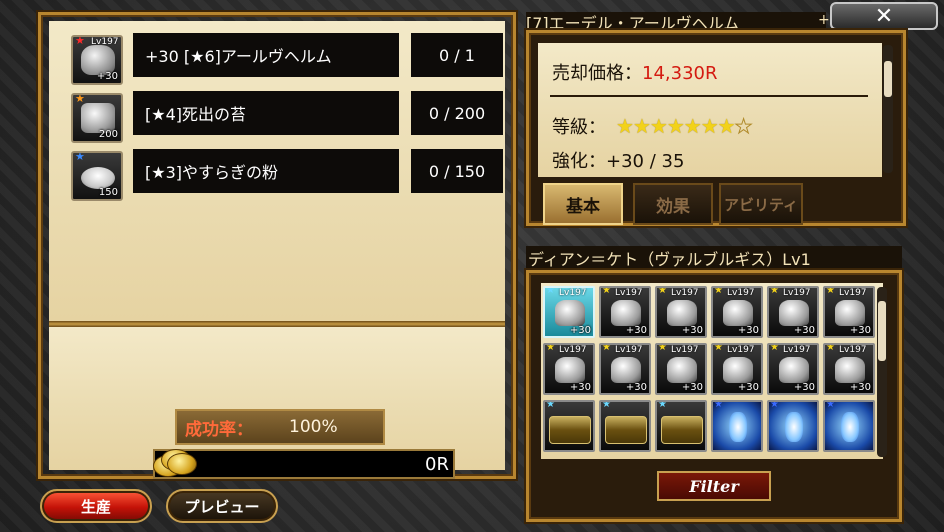 This screenshot has height=532, width=944. I want to click on item-quantity: 150, so click(108, 192).